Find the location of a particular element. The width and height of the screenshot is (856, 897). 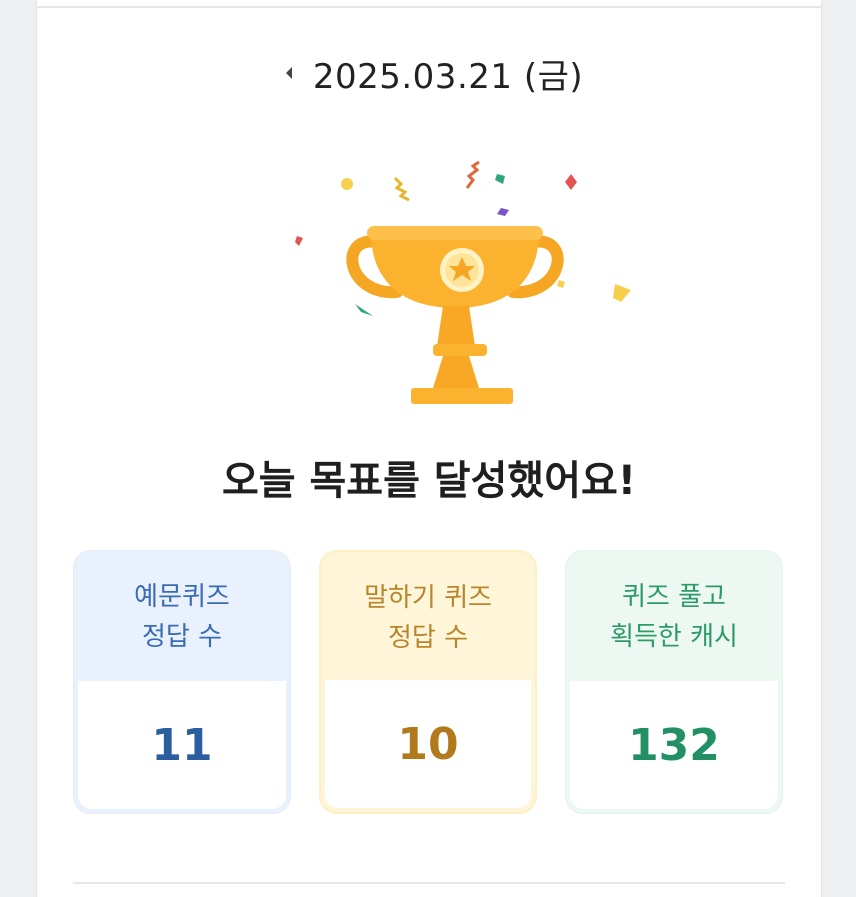

stat-card-example-quiz: 예문퀴즈 정답 수 11 is located at coordinates (182, 682).